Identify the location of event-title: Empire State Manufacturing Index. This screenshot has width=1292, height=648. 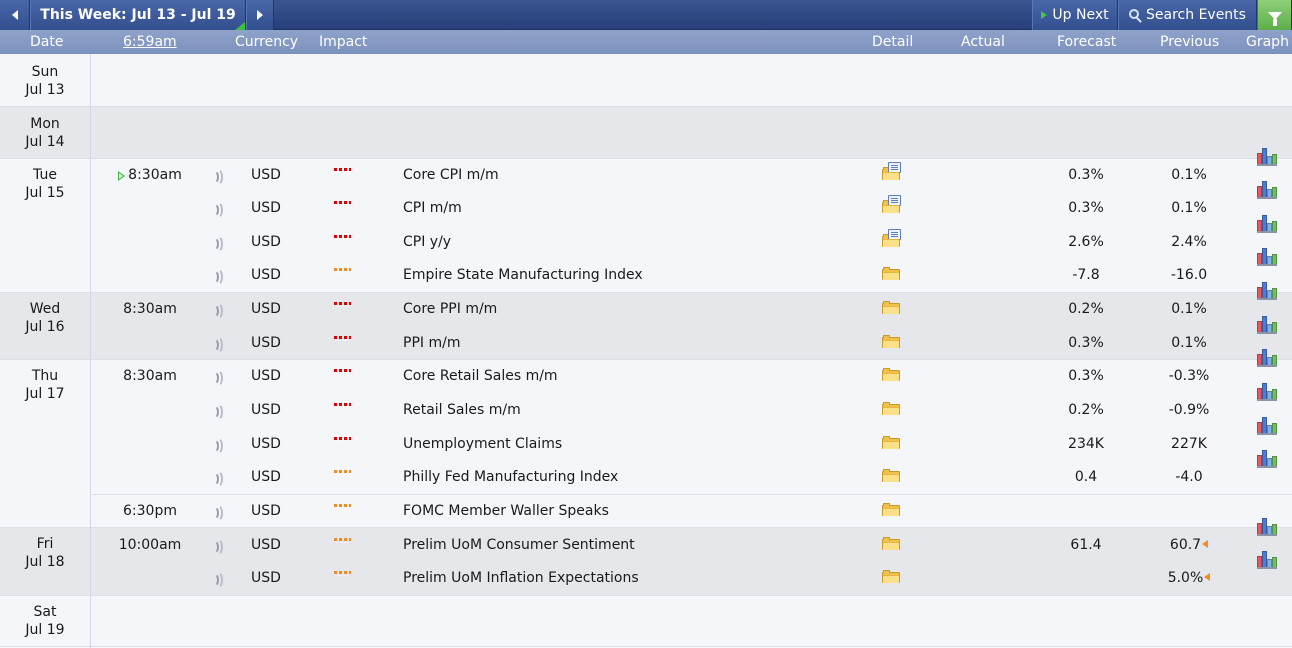
(523, 275).